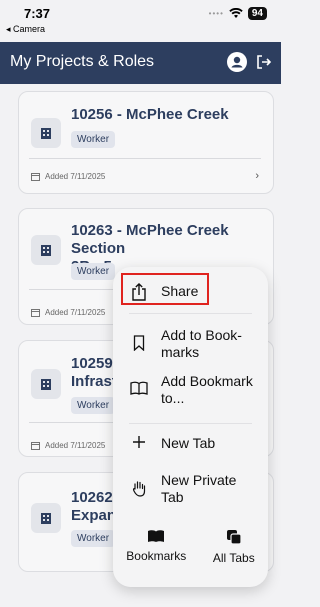 The image size is (320, 607). I want to click on app-header: My Projects & Roles, so click(140, 63).